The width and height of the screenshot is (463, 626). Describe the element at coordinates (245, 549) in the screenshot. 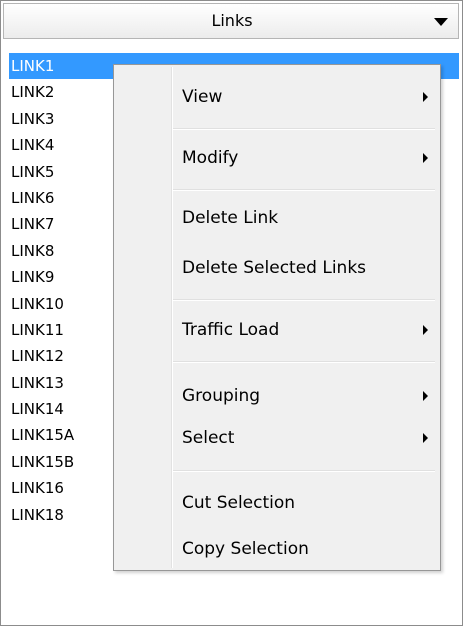

I see `menu-item-label: Copy Selection` at that location.